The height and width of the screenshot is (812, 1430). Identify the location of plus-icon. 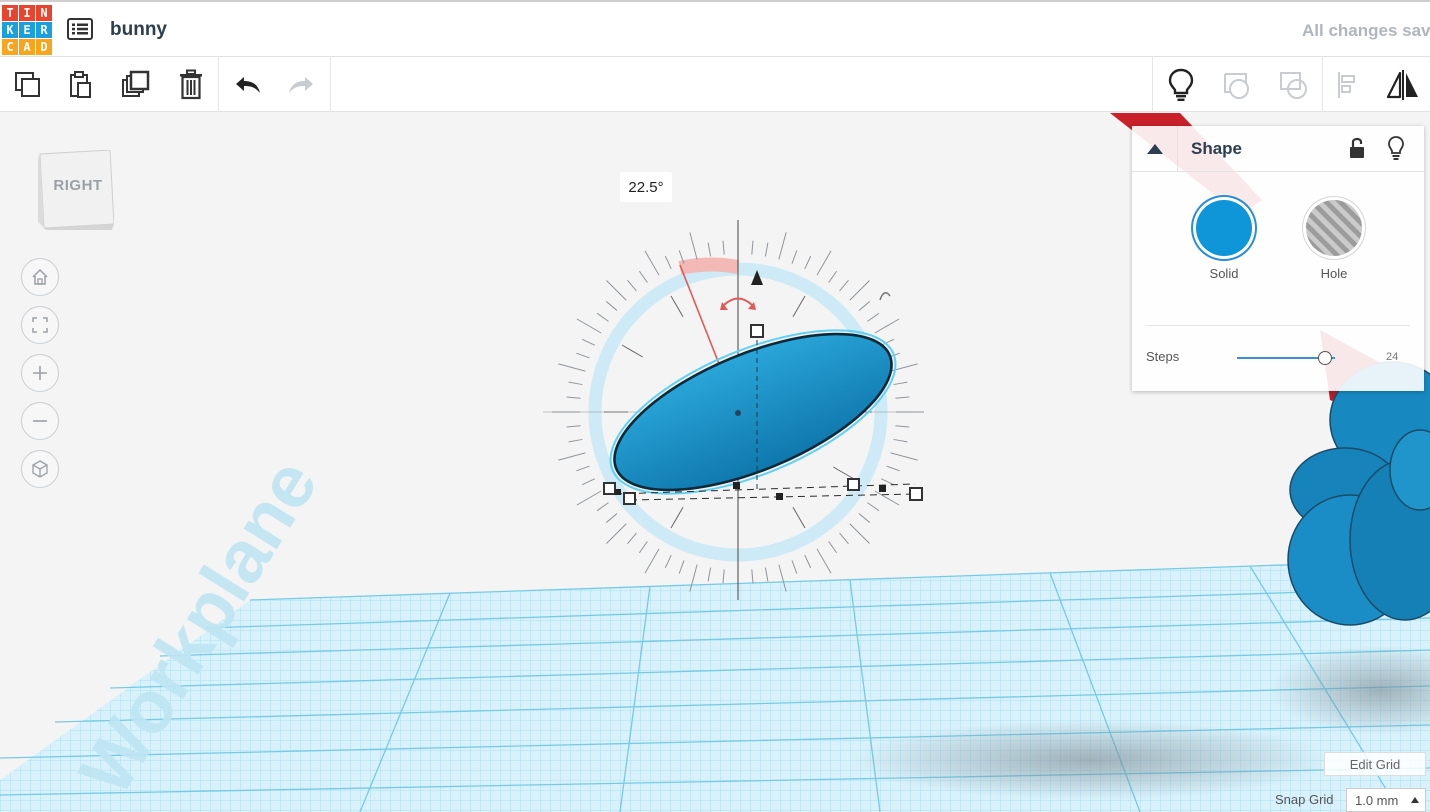
(40, 373).